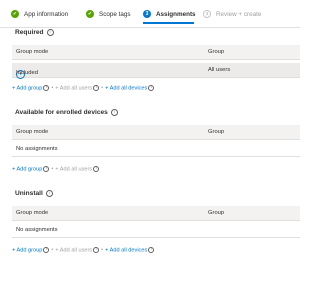 The image size is (320, 281). What do you see at coordinates (46, 14) in the screenshot?
I see `step-label: App information` at bounding box center [46, 14].